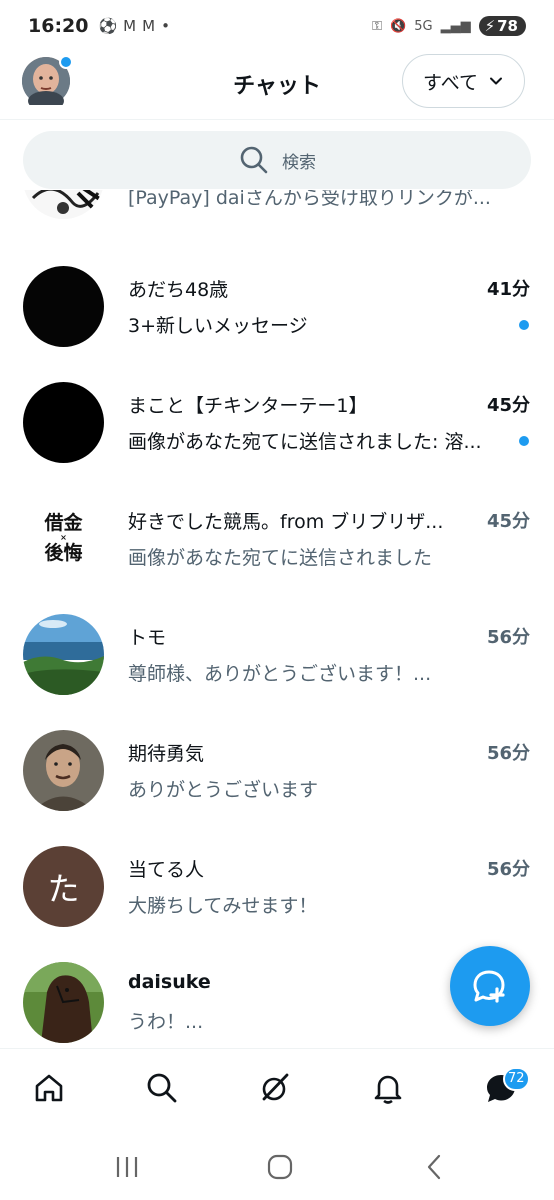 The height and width of the screenshot is (1200, 554). I want to click on nav-grok, so click(277, 1090).